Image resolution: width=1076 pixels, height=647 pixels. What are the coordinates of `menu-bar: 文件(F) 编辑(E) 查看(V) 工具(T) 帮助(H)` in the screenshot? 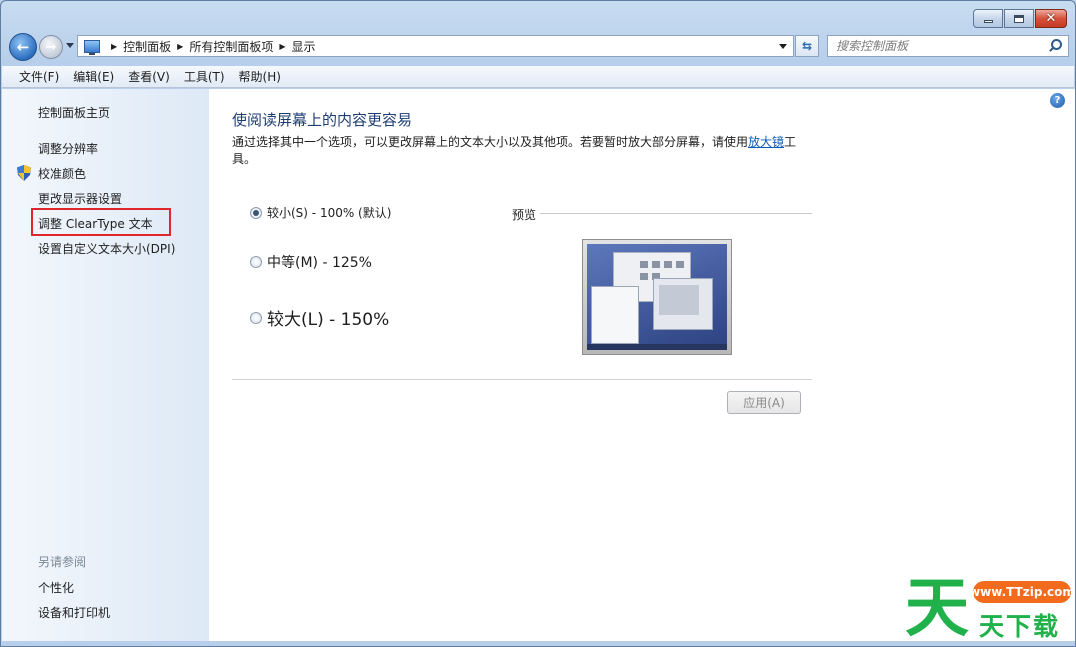 It's located at (538, 77).